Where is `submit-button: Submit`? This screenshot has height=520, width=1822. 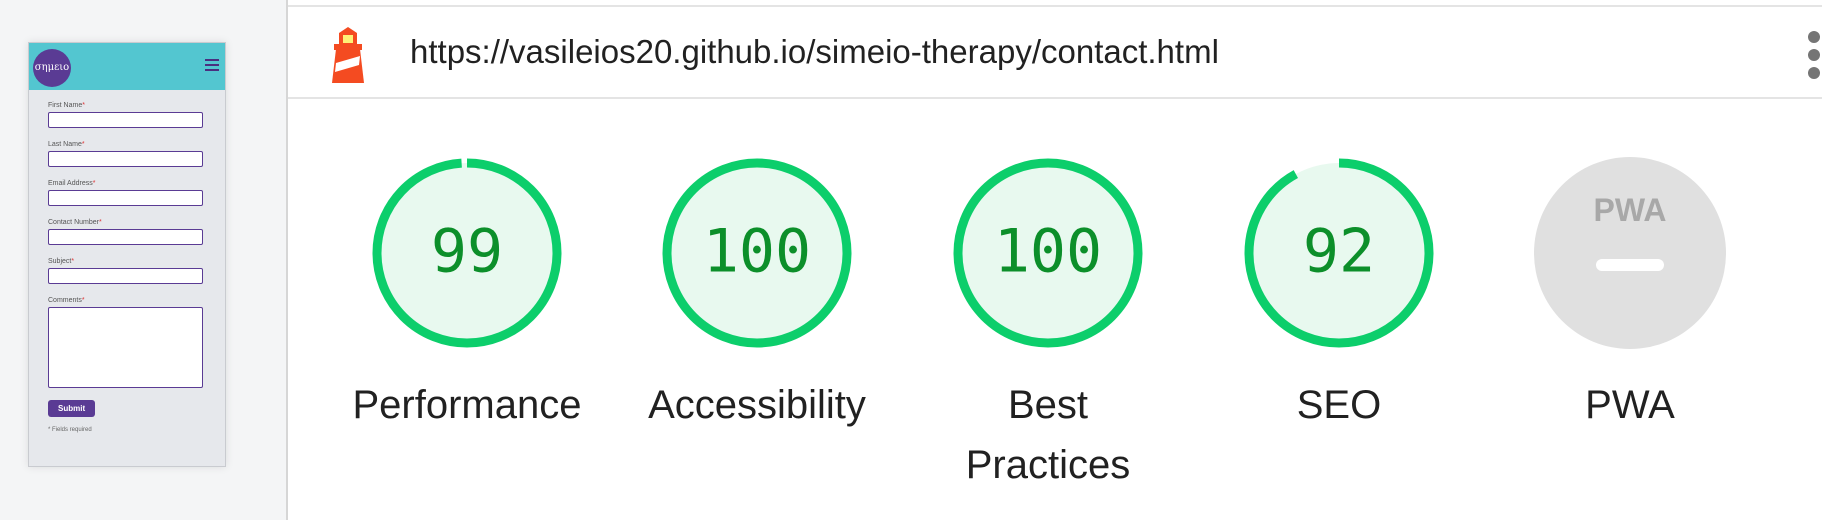
submit-button: Submit is located at coordinates (72, 408).